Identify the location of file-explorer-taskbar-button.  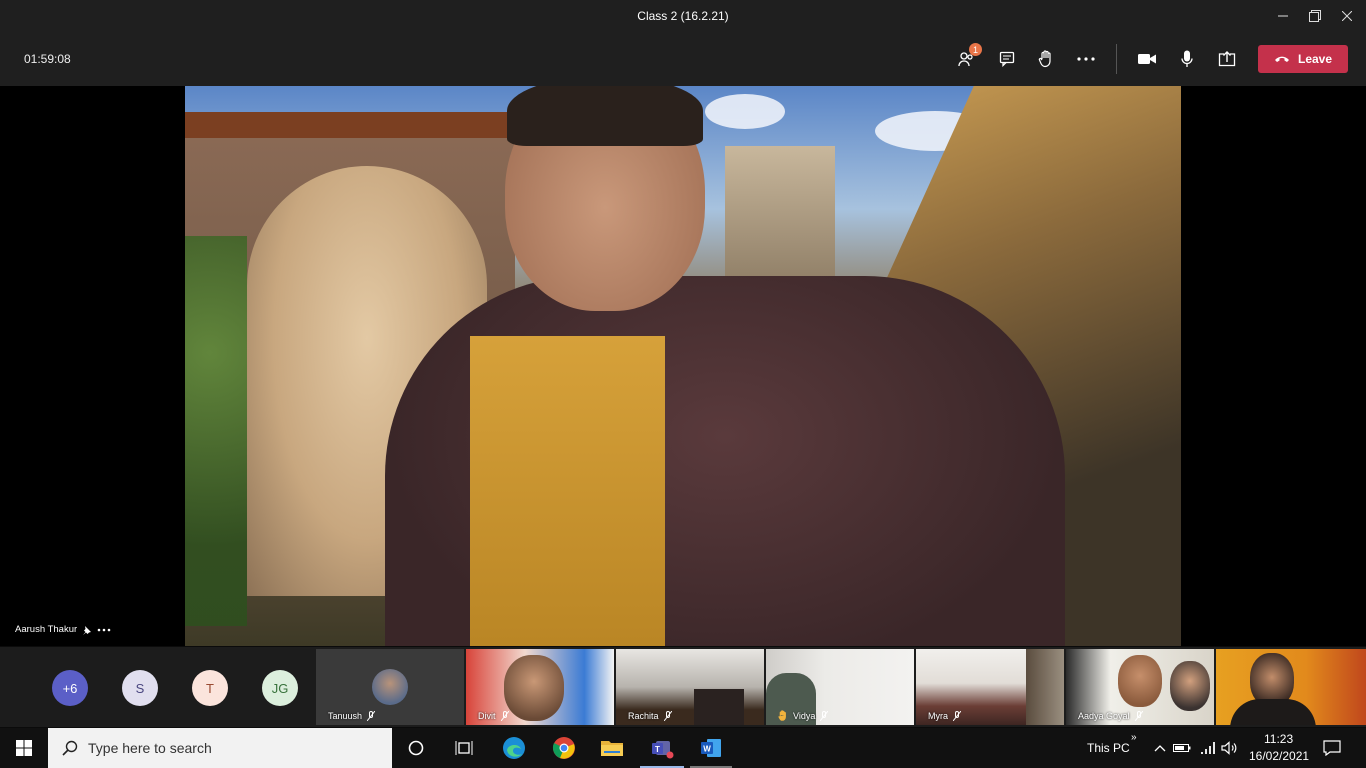
(612, 748).